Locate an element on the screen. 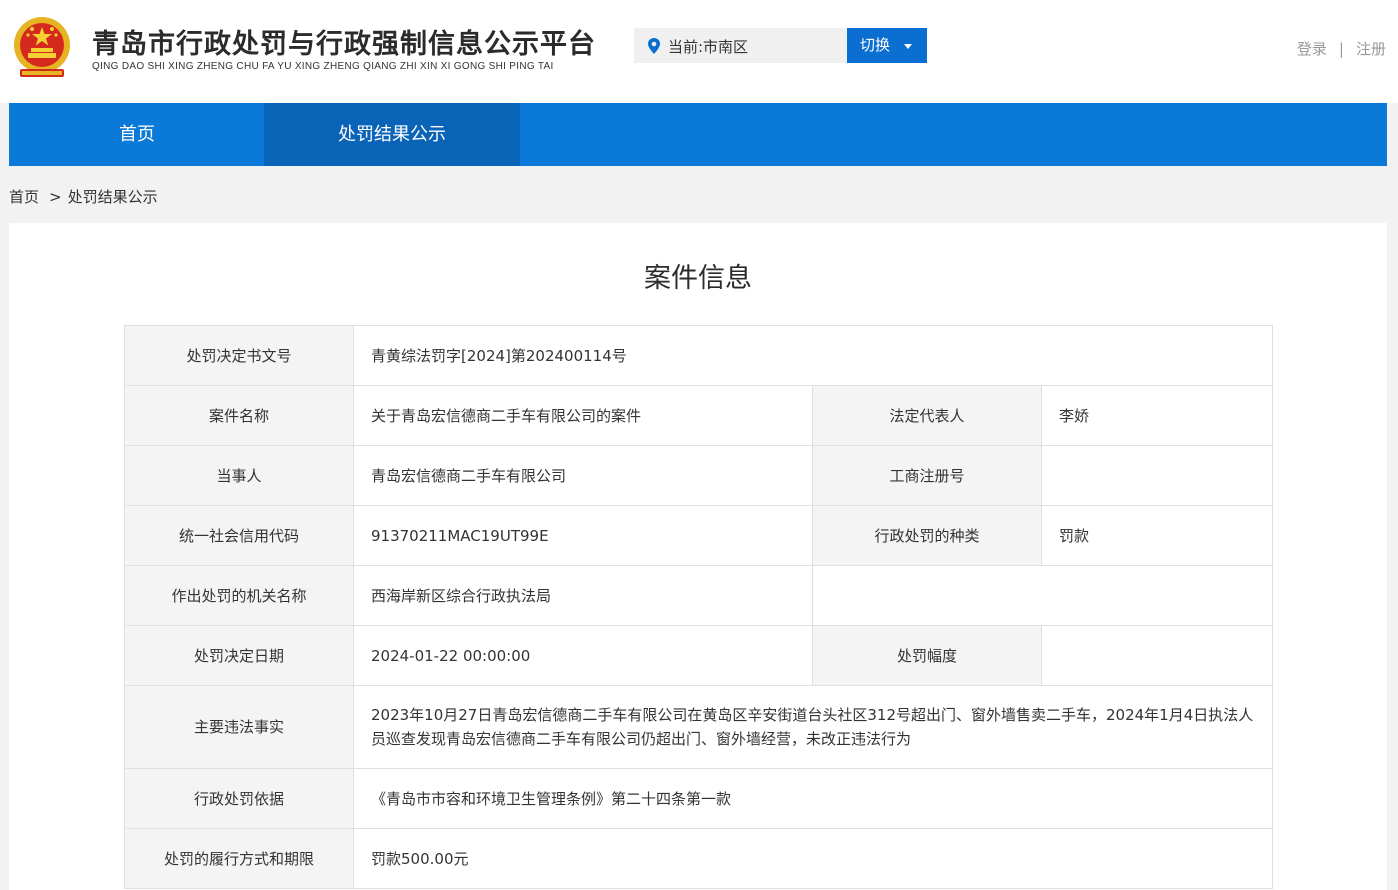  location-pin-icon is located at coordinates (654, 46).